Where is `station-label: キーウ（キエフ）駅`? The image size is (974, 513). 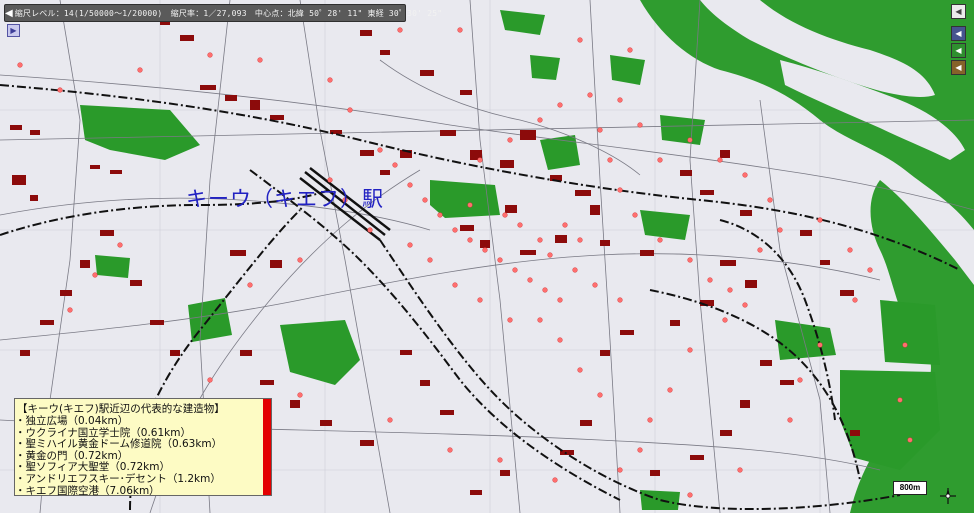 station-label: キーウ（キエフ）駅 is located at coordinates (285, 199).